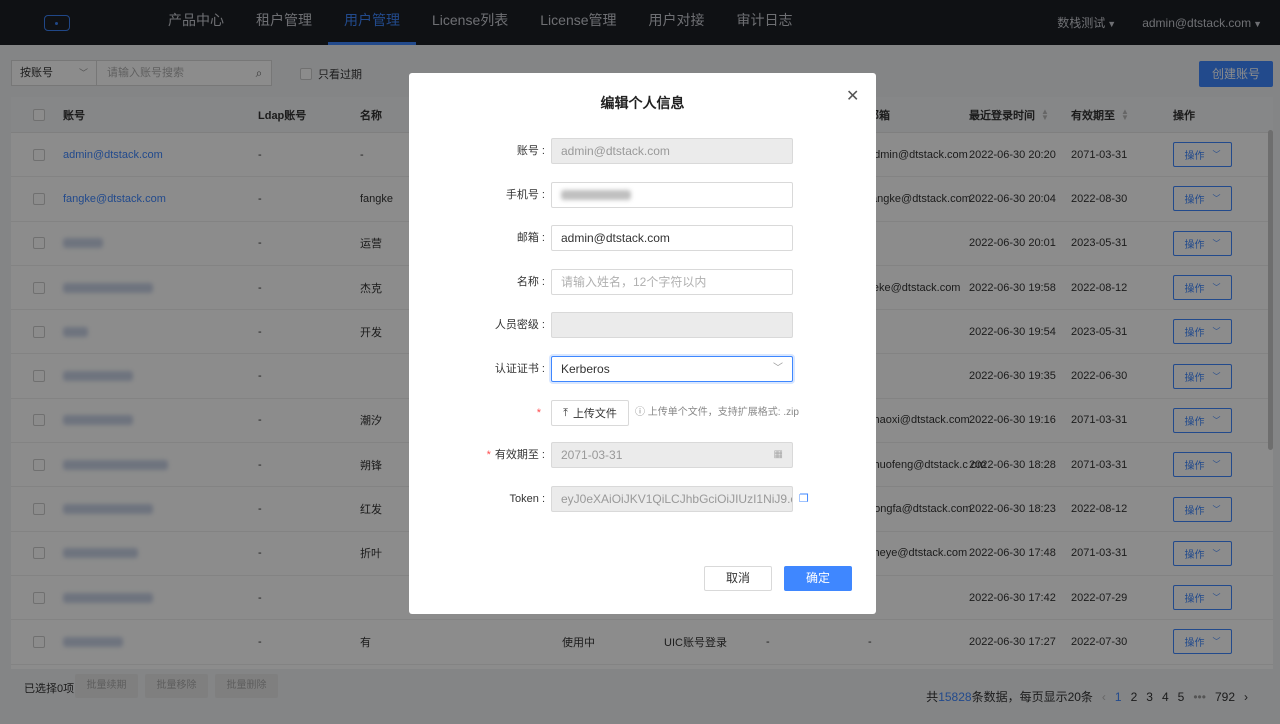  I want to click on upload-file-button: ⤒ 上传文件, so click(590, 413).